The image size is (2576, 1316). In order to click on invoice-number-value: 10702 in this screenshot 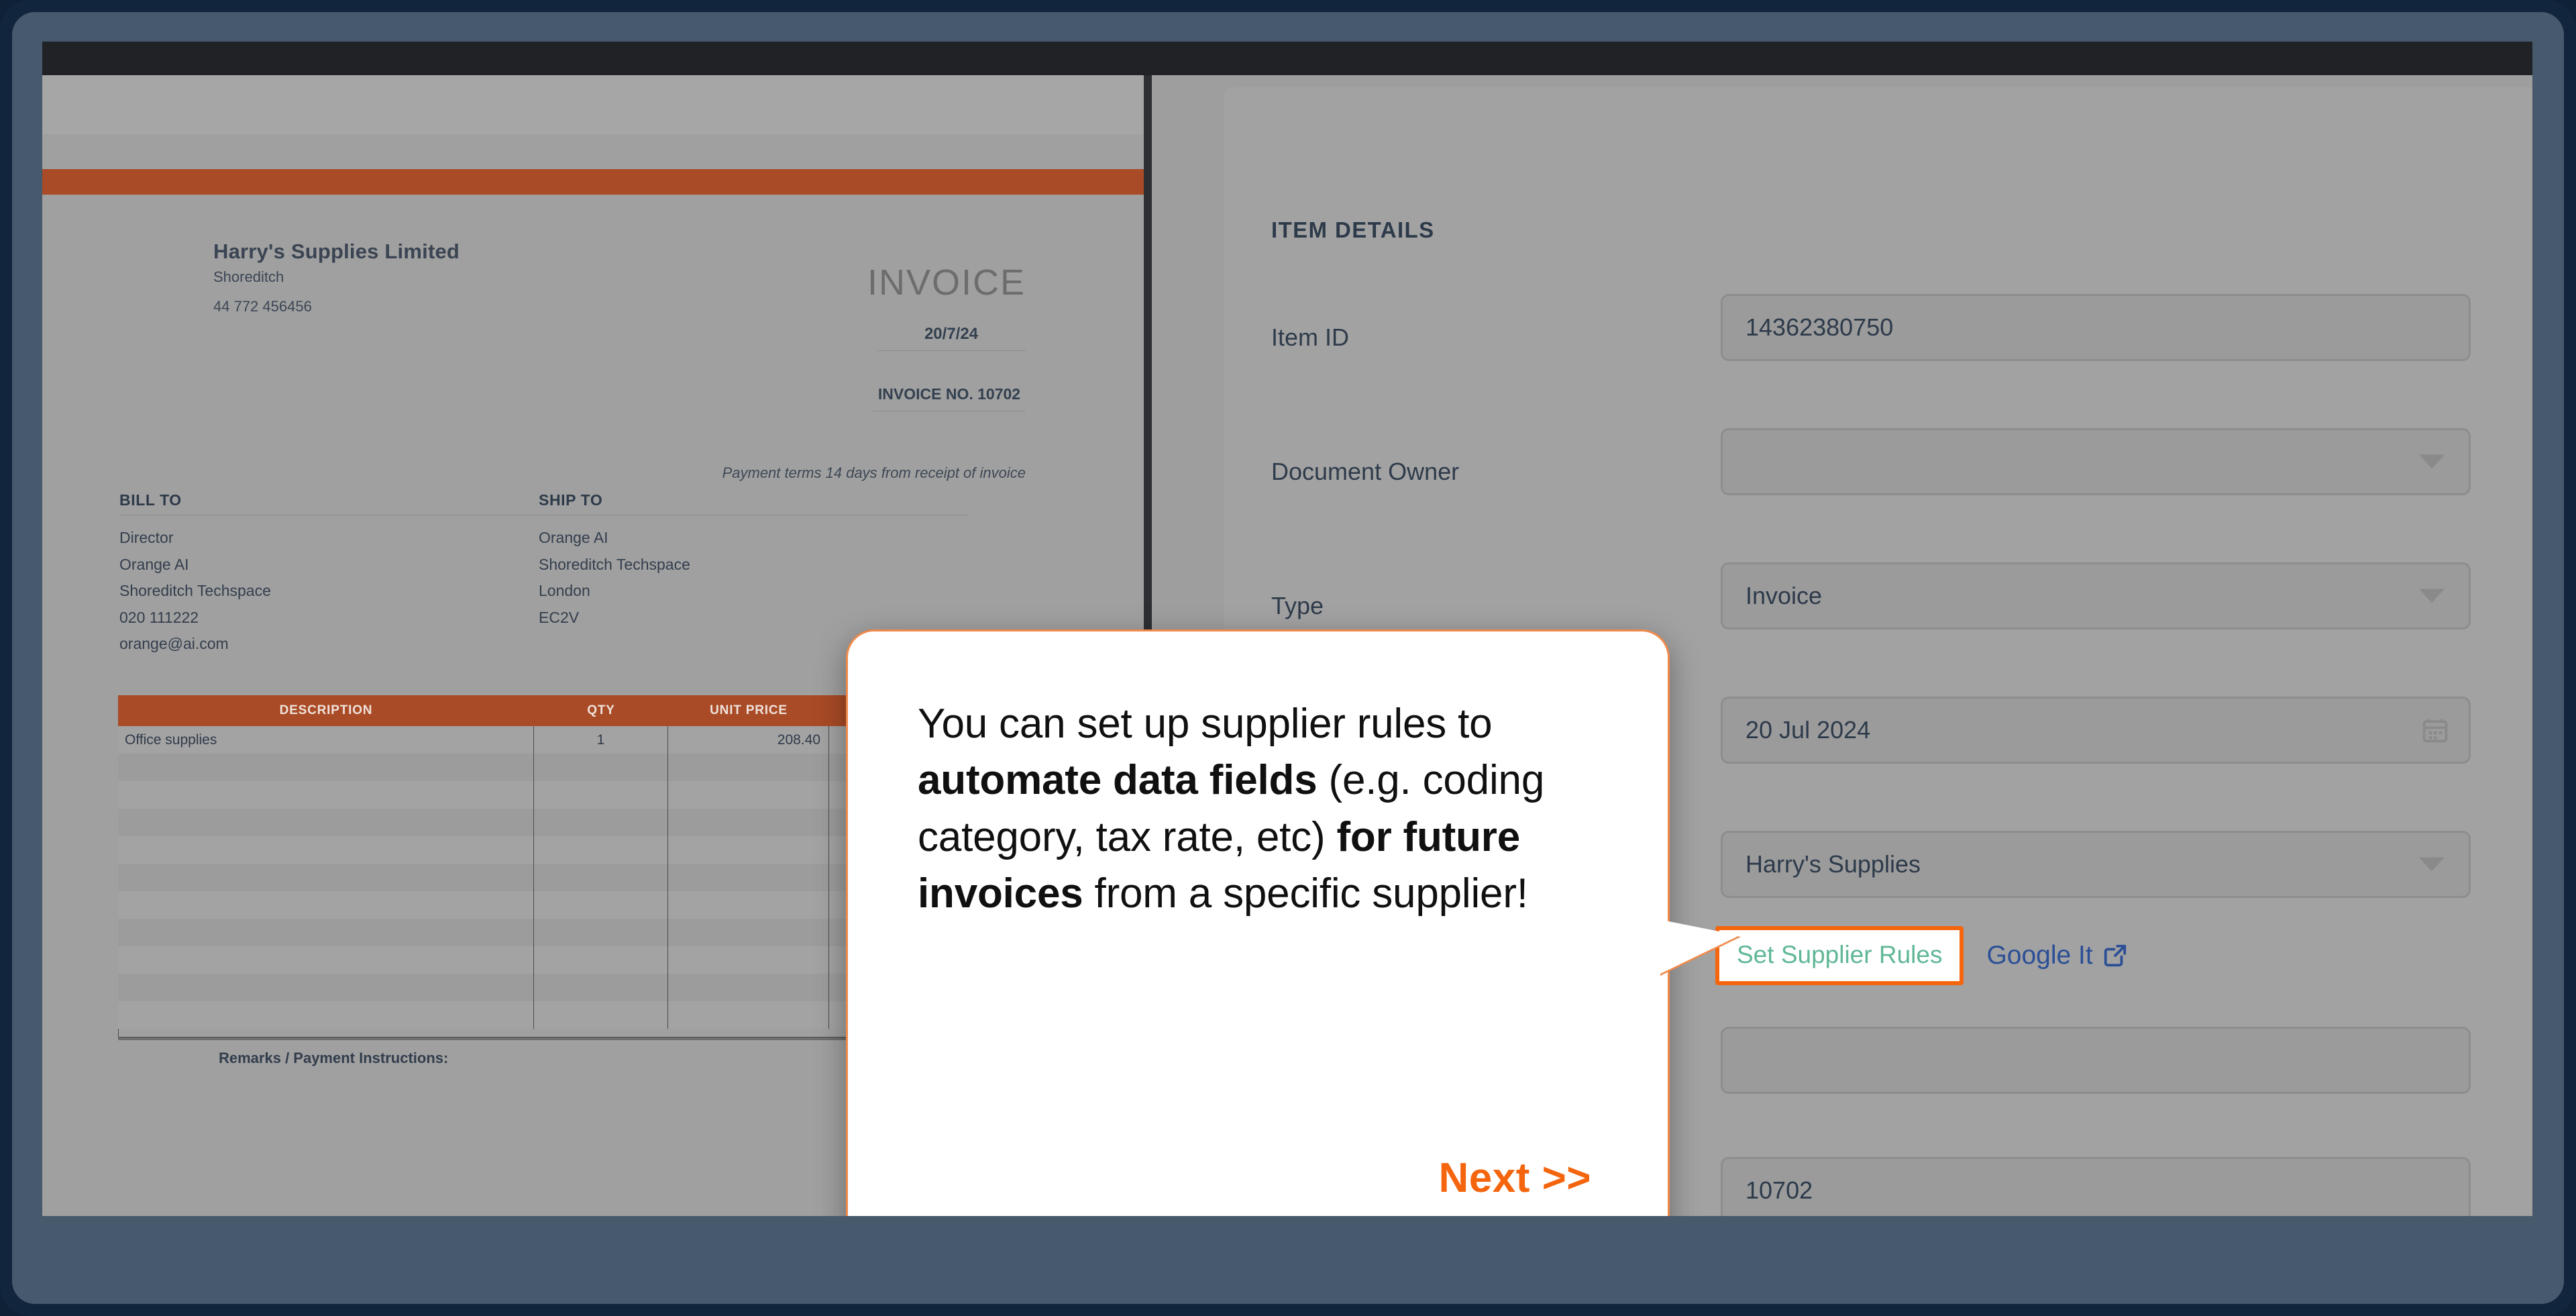, I will do `click(1779, 1190)`.